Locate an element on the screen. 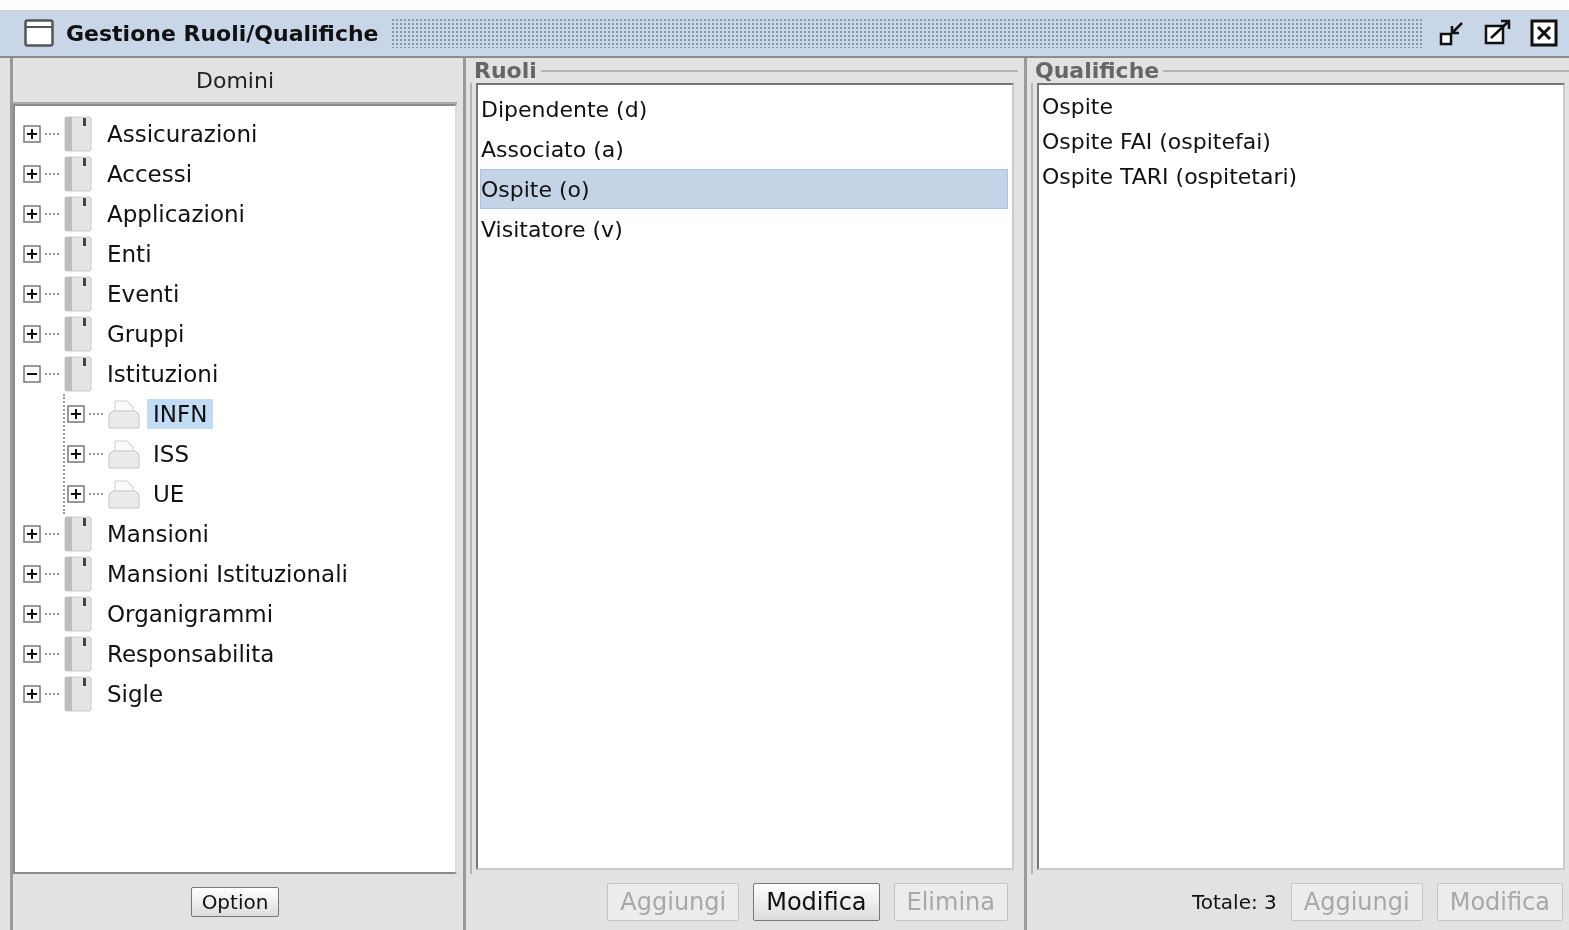  close-icon is located at coordinates (1544, 33).